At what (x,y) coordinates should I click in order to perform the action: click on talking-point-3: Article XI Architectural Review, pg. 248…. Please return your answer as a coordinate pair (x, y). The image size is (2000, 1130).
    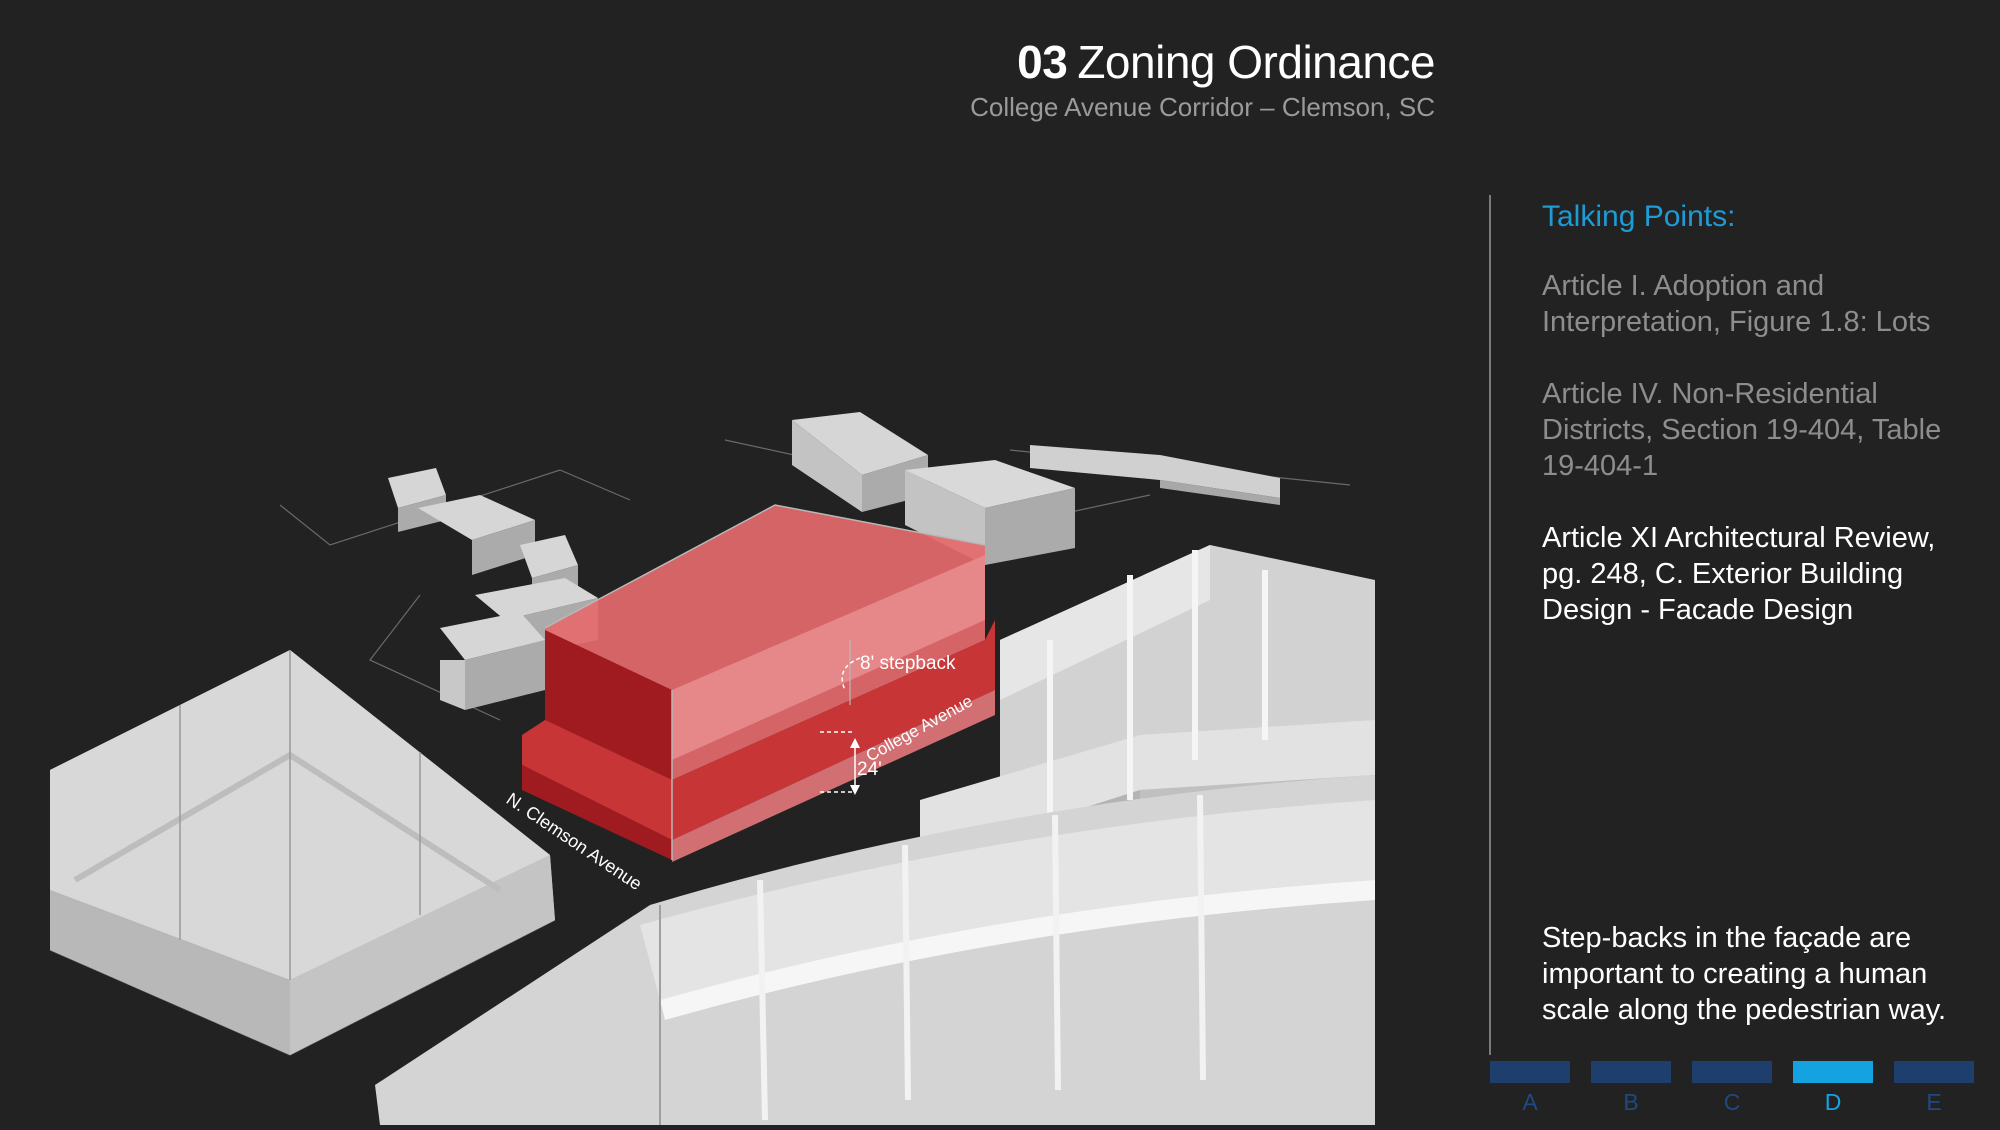
    Looking at the image, I should click on (1739, 574).